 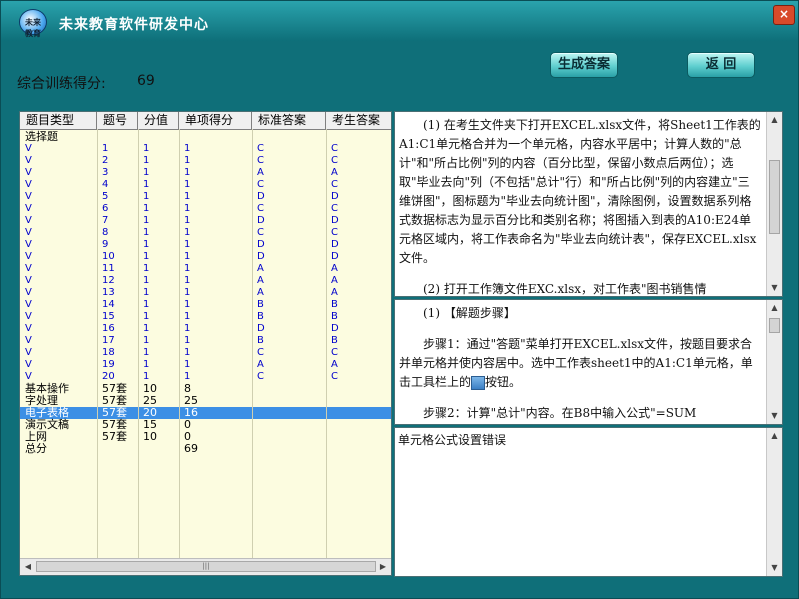 What do you see at coordinates (721, 65) in the screenshot?
I see `back-button: 返 回` at bounding box center [721, 65].